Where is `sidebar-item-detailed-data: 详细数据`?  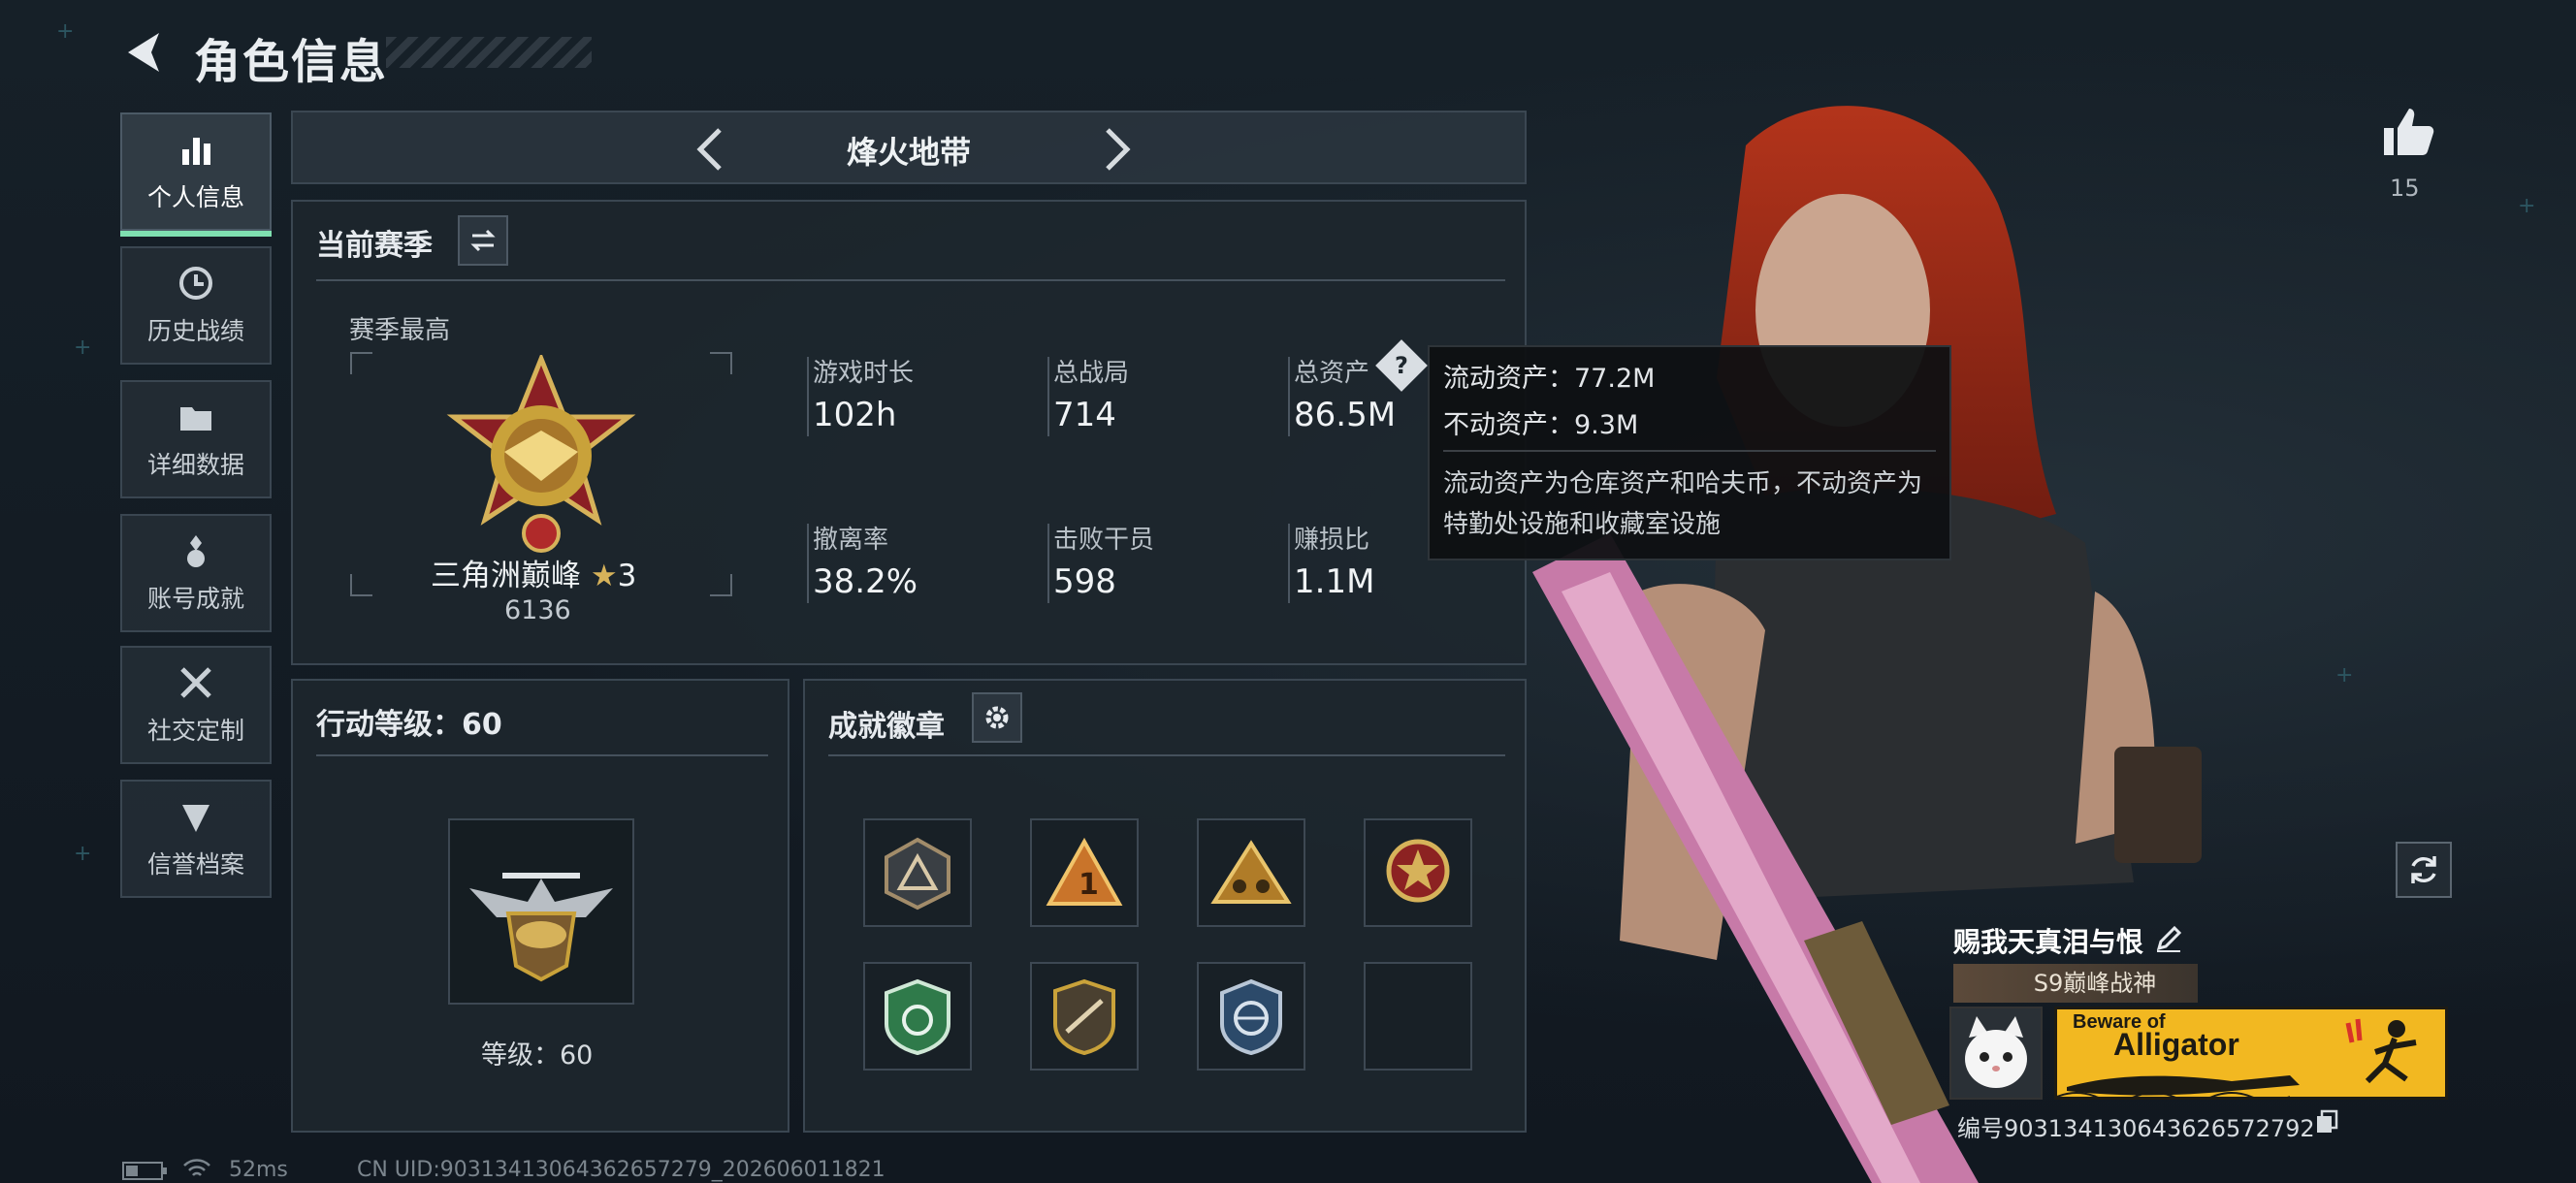
sidebar-item-detailed-data: 详细数据 is located at coordinates (196, 439).